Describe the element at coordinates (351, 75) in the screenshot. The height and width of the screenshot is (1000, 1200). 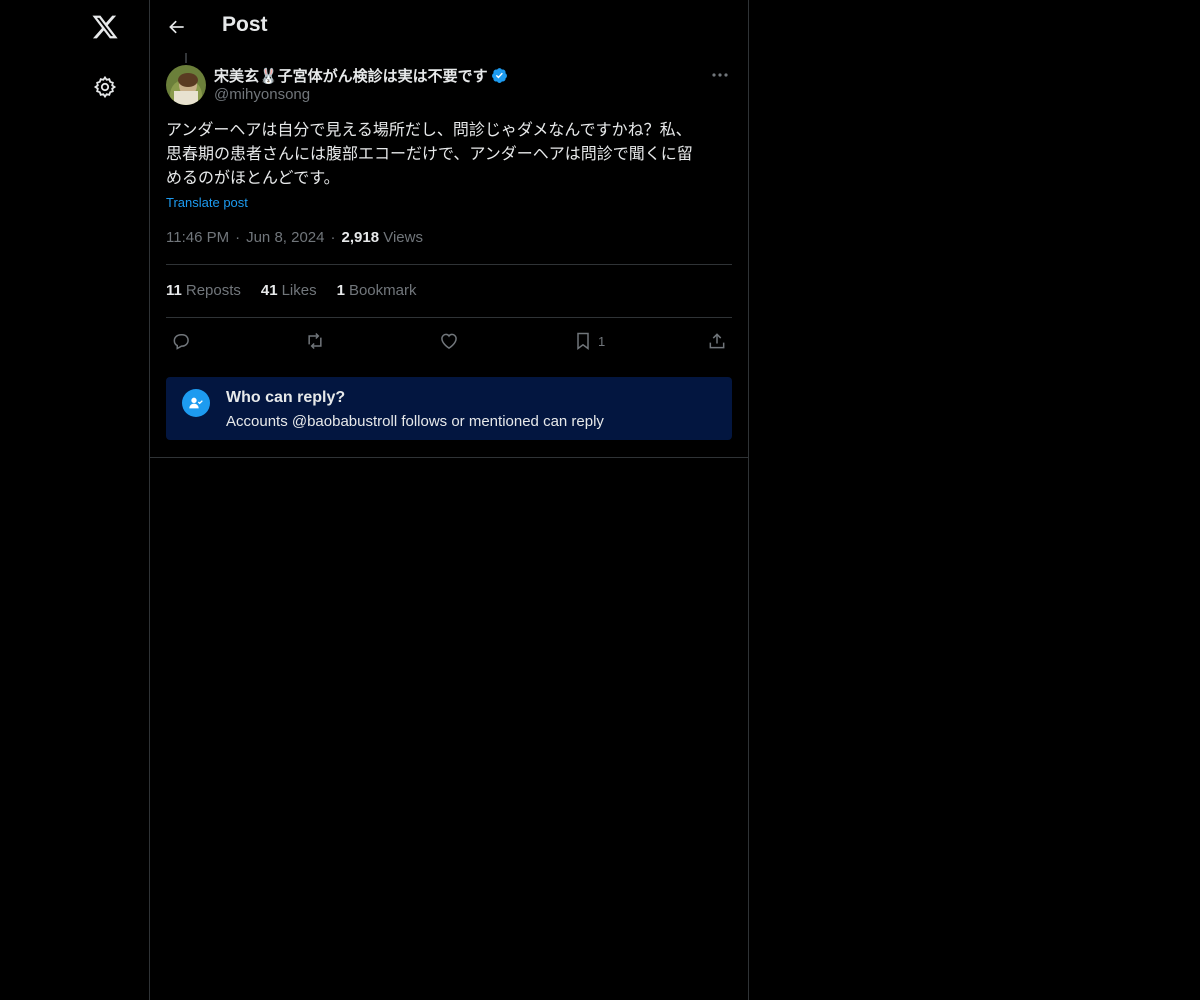
I see `display-name: 宋美玄🐰子宮体がん検診は実は不要です` at that location.